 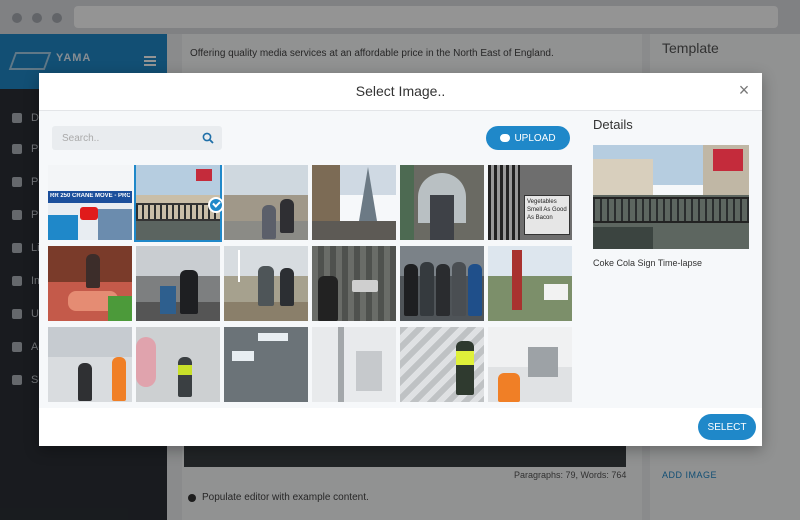 I want to click on thumb-man-at-wall, so click(x=354, y=283).